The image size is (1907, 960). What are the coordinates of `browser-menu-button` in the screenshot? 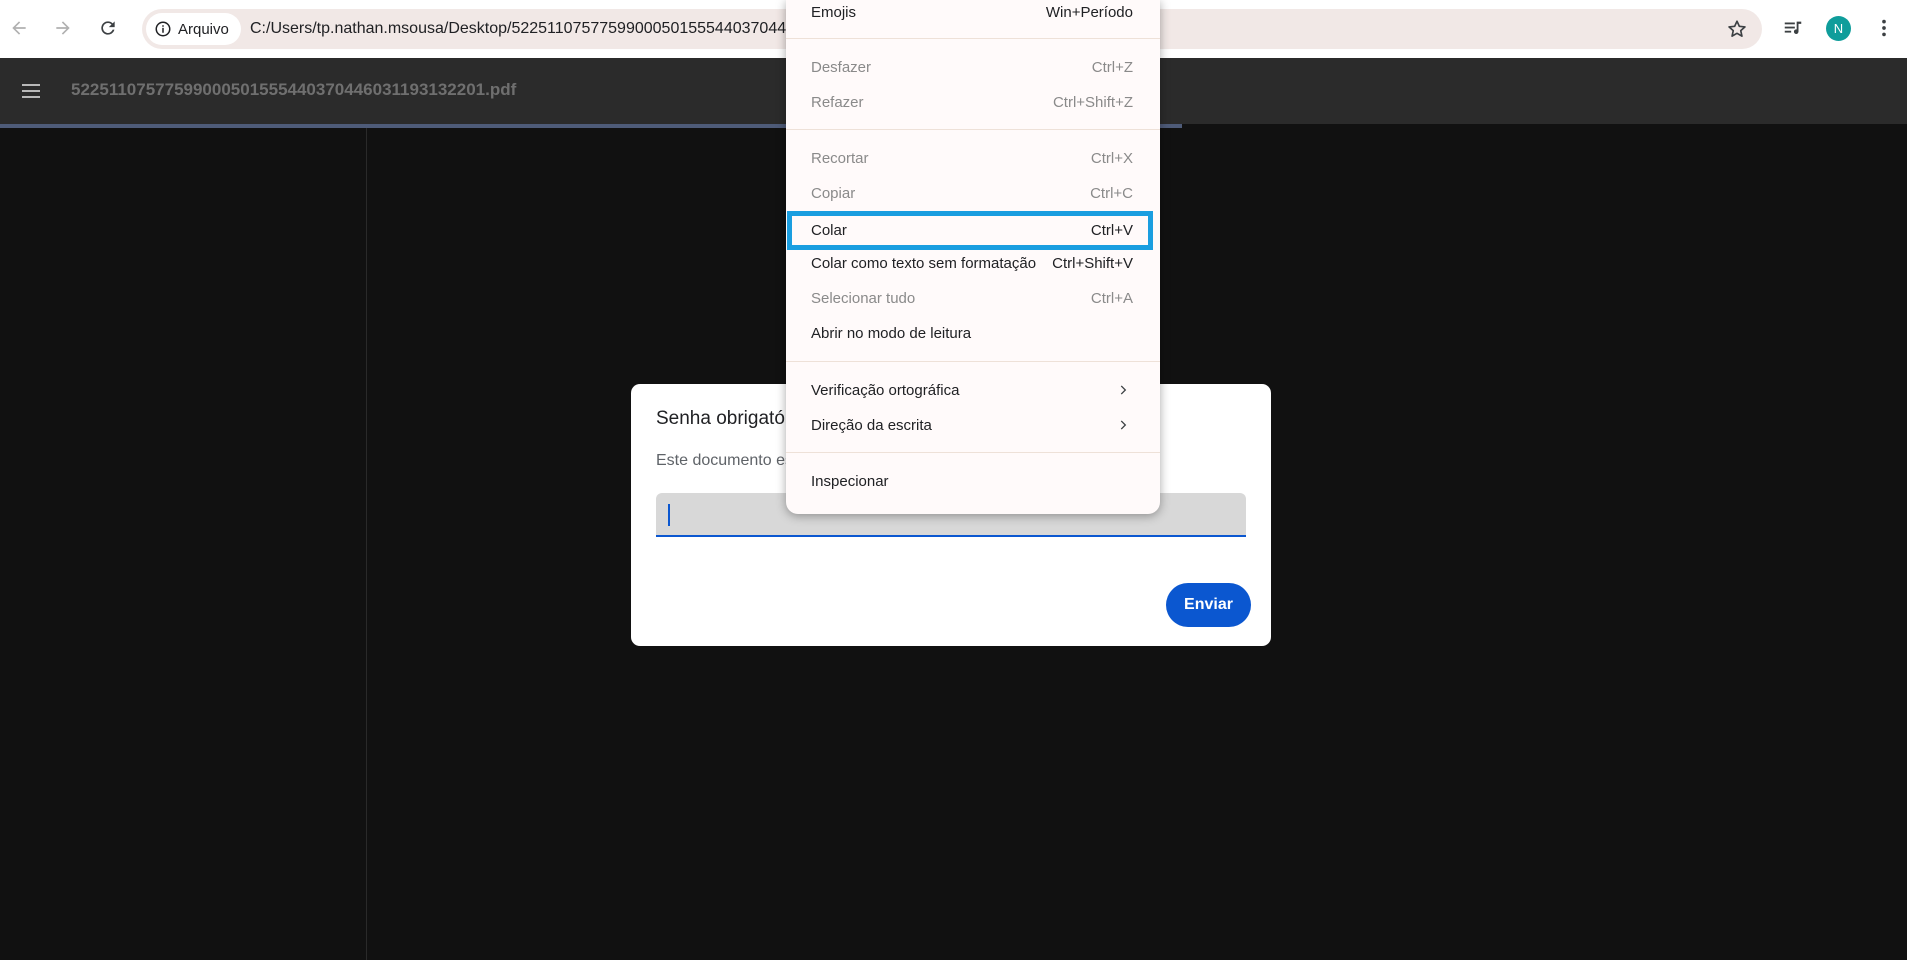 It's located at (1884, 28).